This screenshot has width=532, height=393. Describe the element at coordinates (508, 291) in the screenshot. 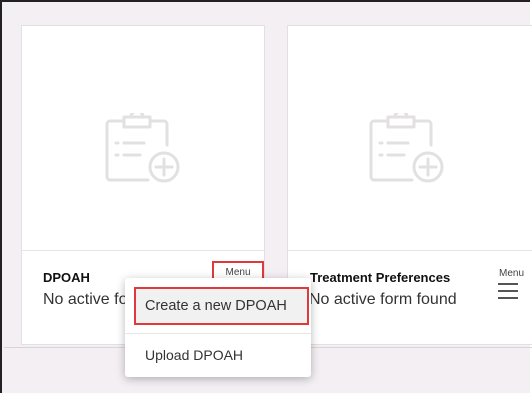

I see `hamburger-menu-icon` at that location.